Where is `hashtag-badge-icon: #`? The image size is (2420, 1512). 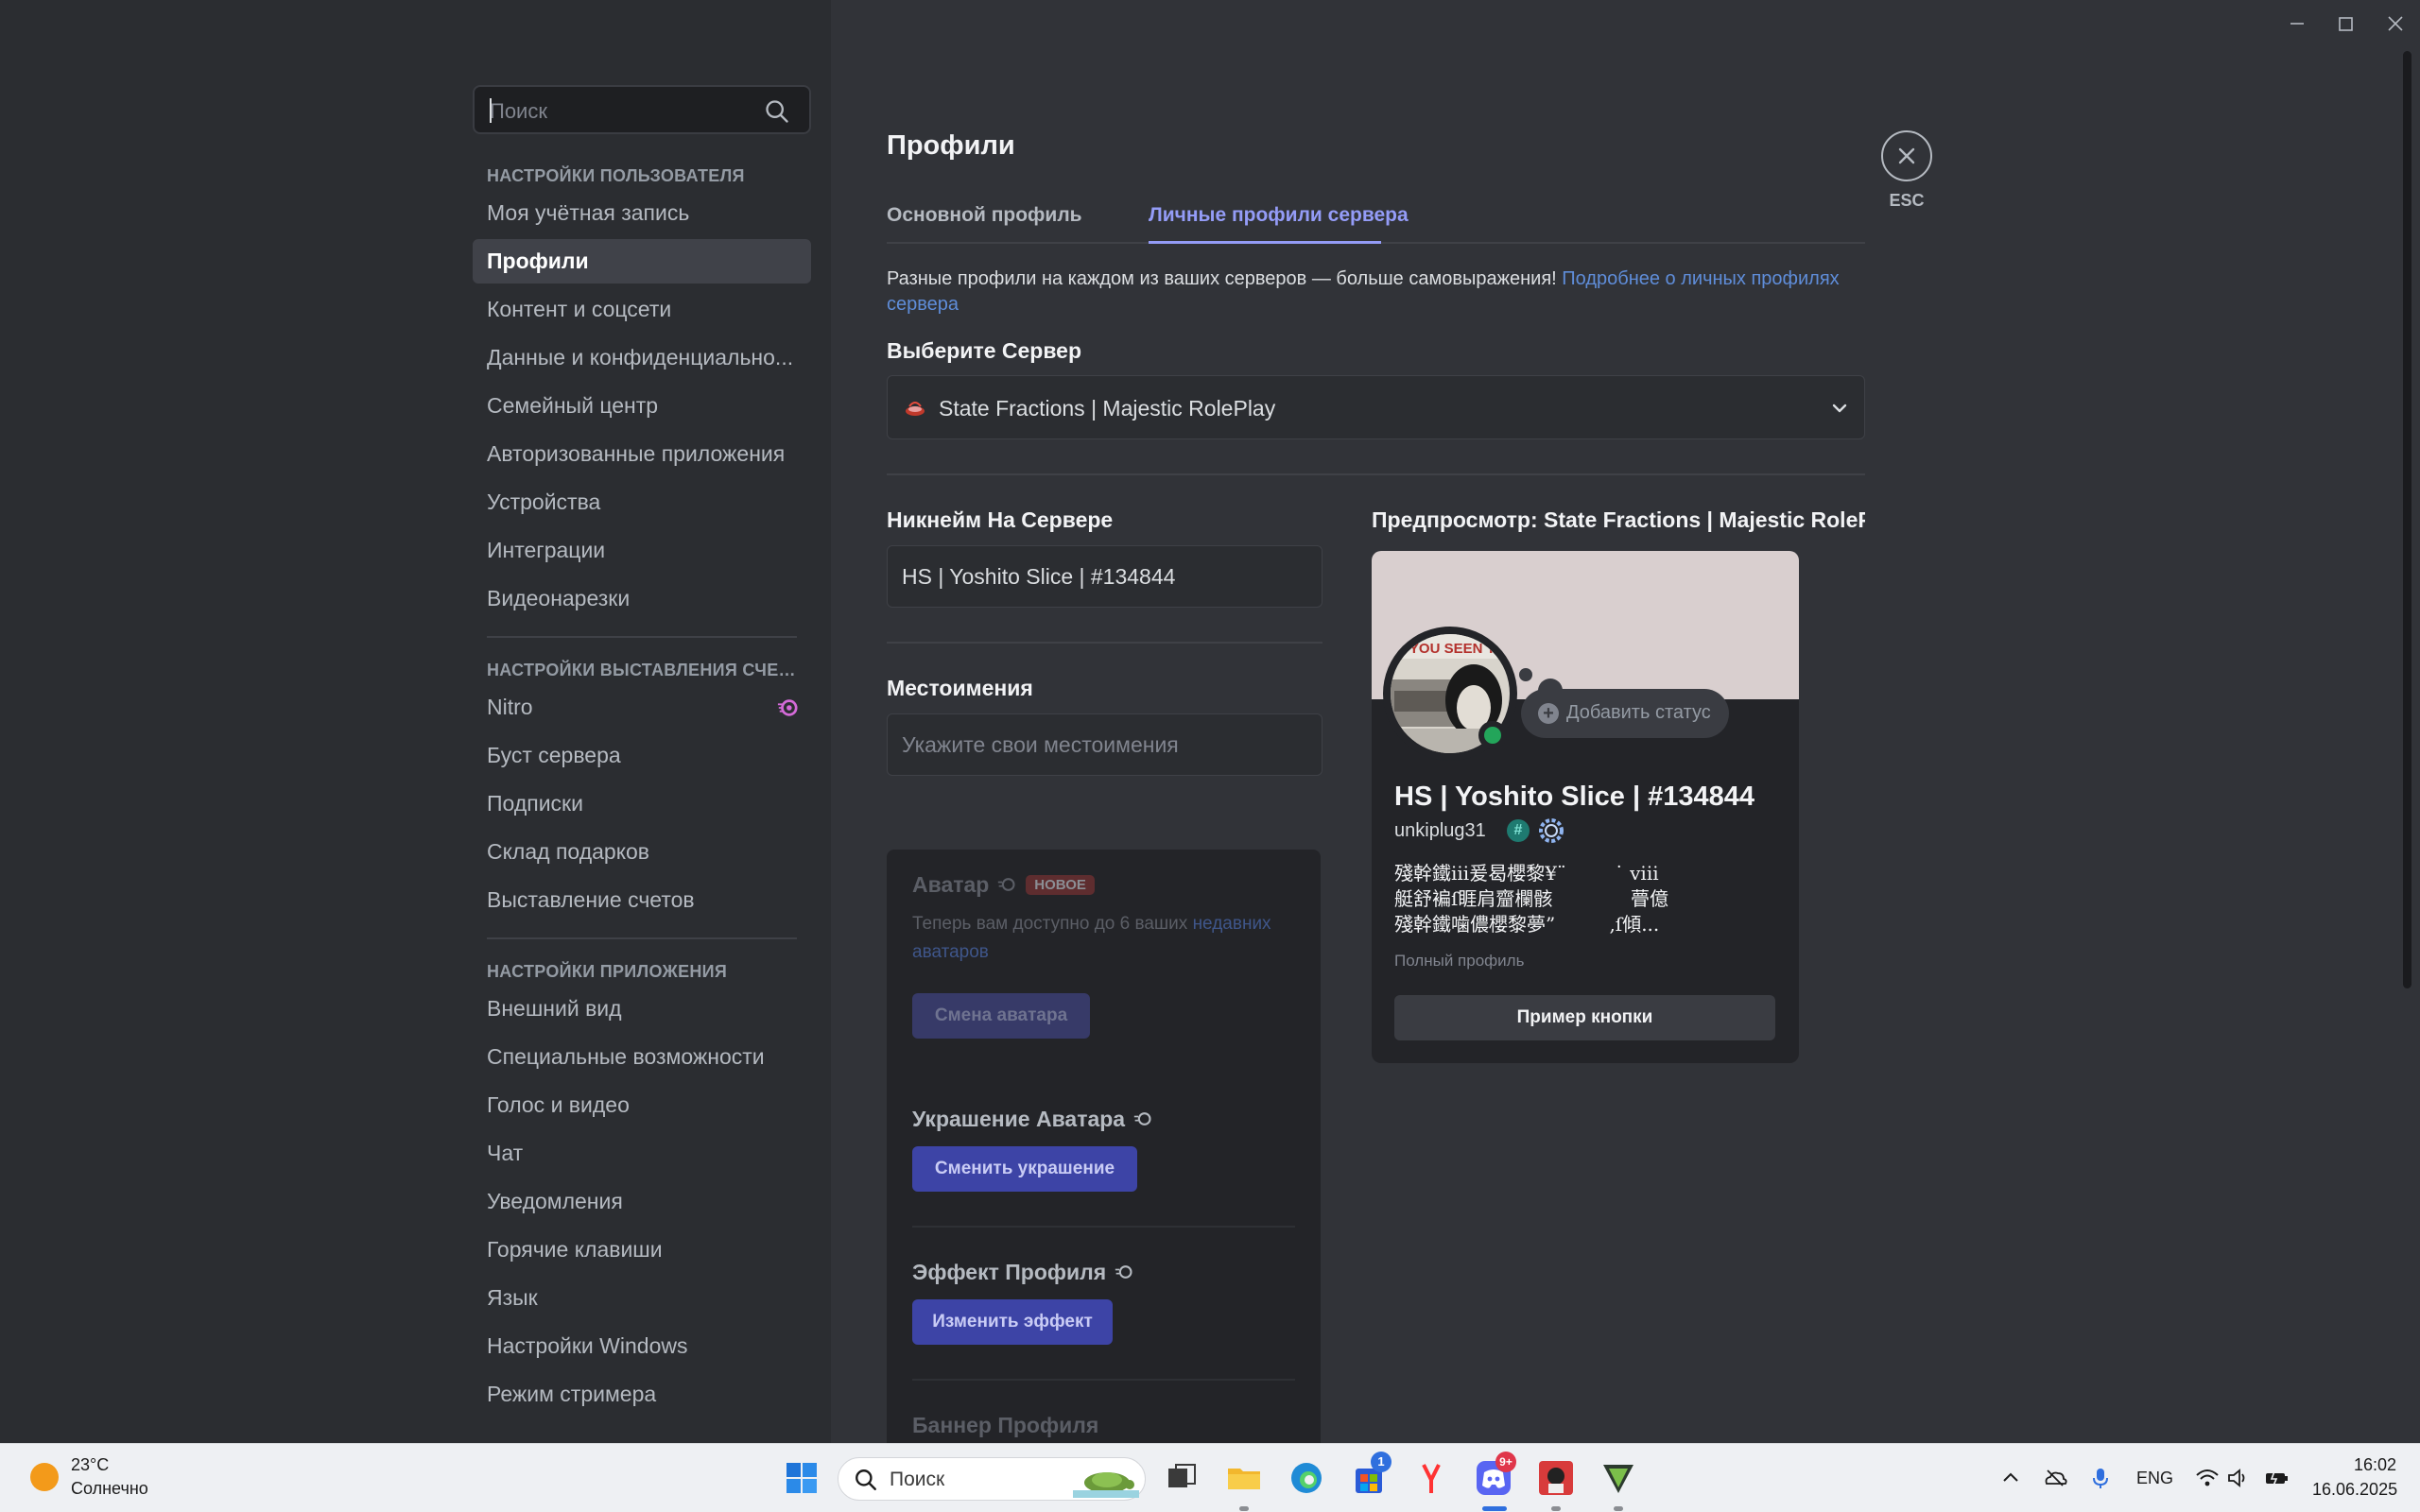 hashtag-badge-icon: # is located at coordinates (1518, 830).